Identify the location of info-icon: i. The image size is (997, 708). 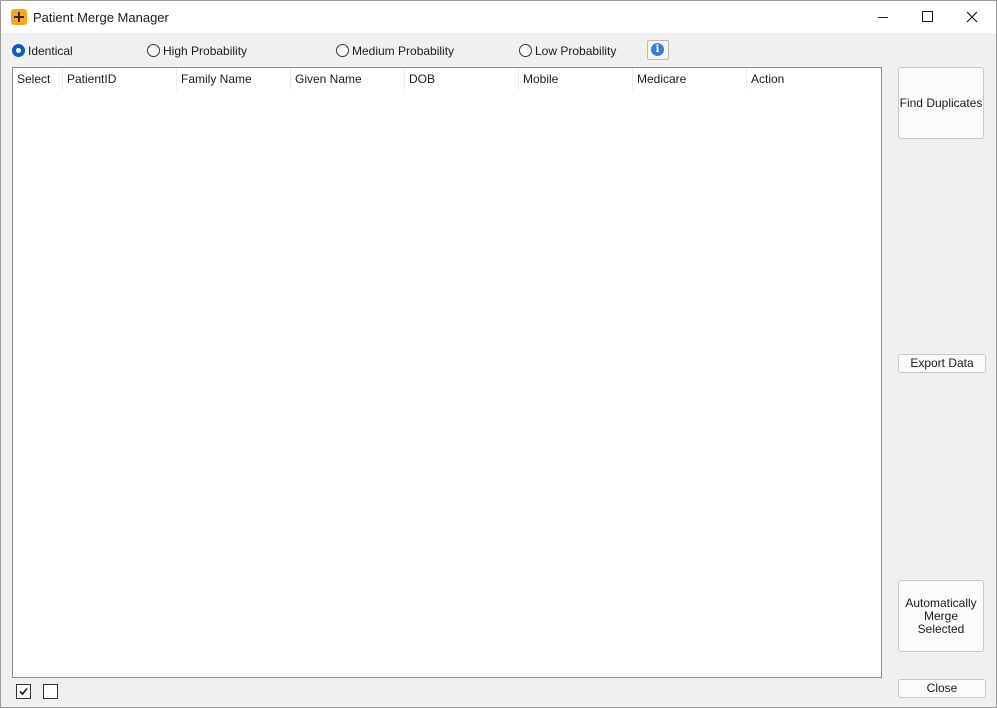
(657, 49).